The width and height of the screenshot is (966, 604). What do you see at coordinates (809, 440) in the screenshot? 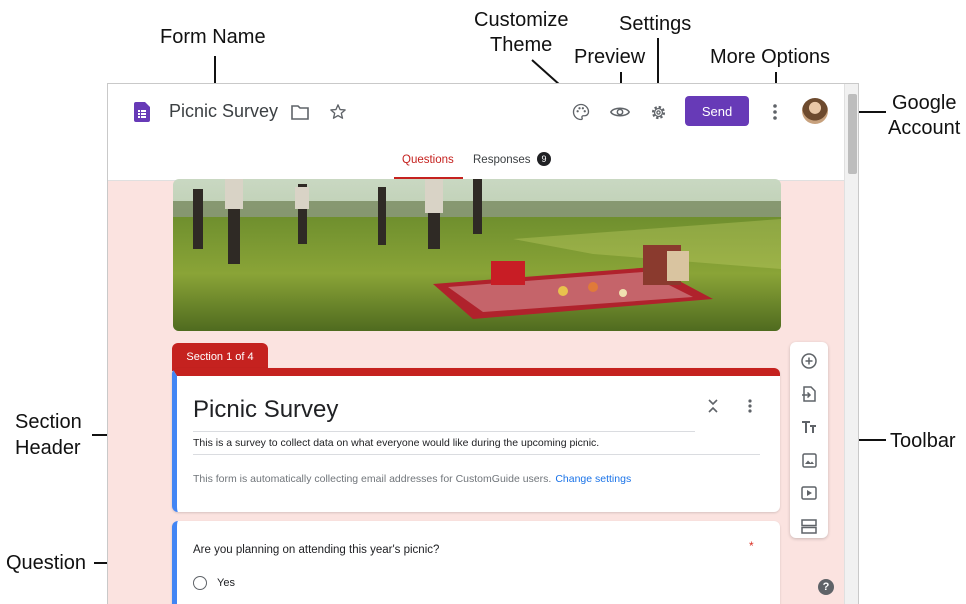
I see `floating-toolbar` at bounding box center [809, 440].